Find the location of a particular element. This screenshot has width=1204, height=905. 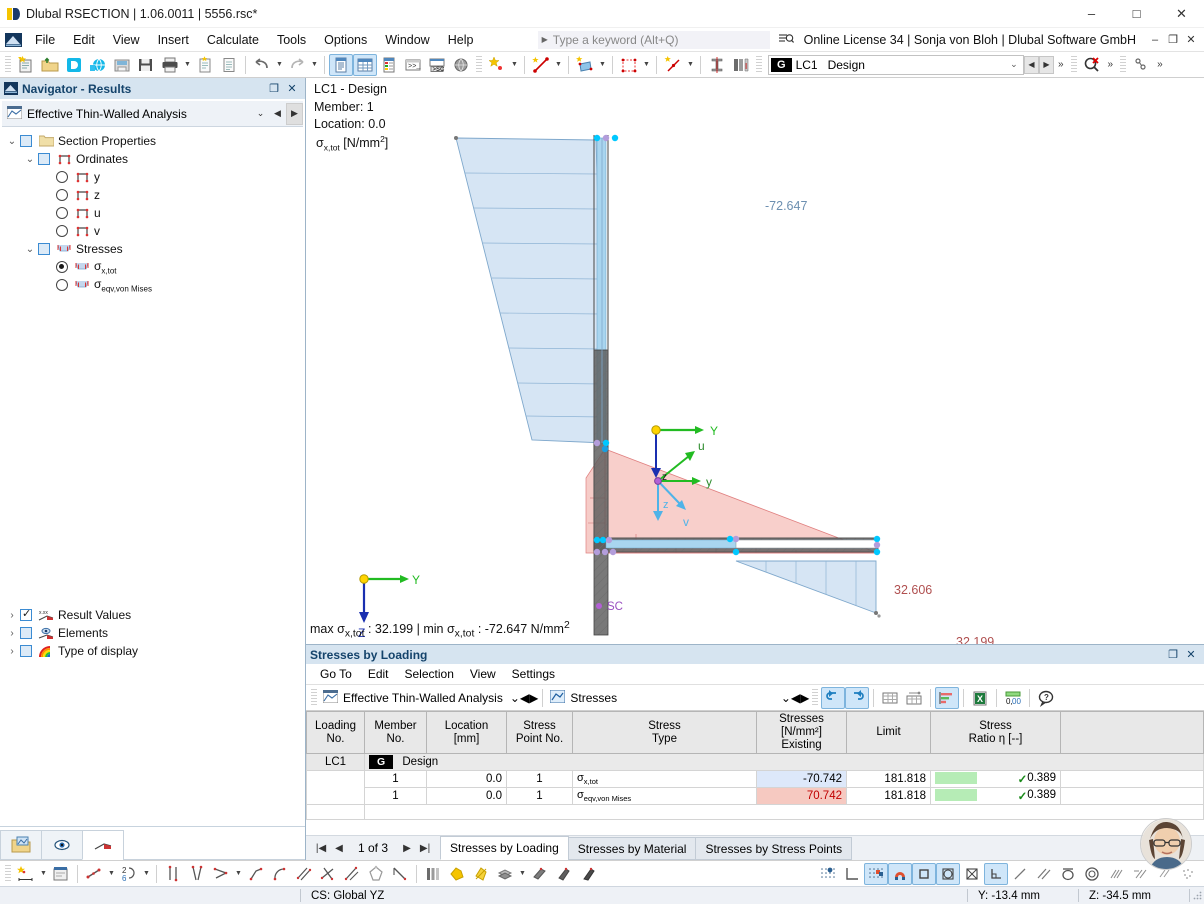

table-category-next-button: ▶ is located at coordinates (804, 698).